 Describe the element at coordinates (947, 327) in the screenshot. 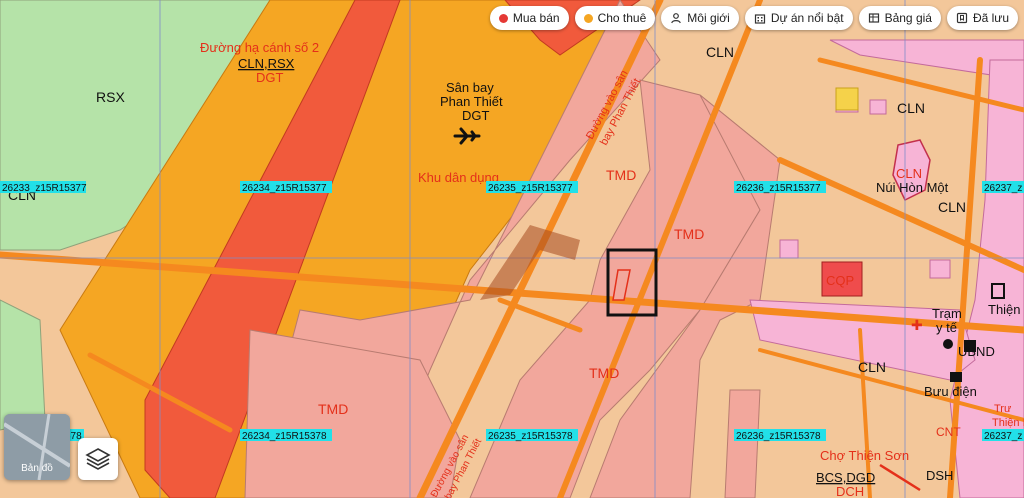

I see `tram-label-2: y tế` at that location.